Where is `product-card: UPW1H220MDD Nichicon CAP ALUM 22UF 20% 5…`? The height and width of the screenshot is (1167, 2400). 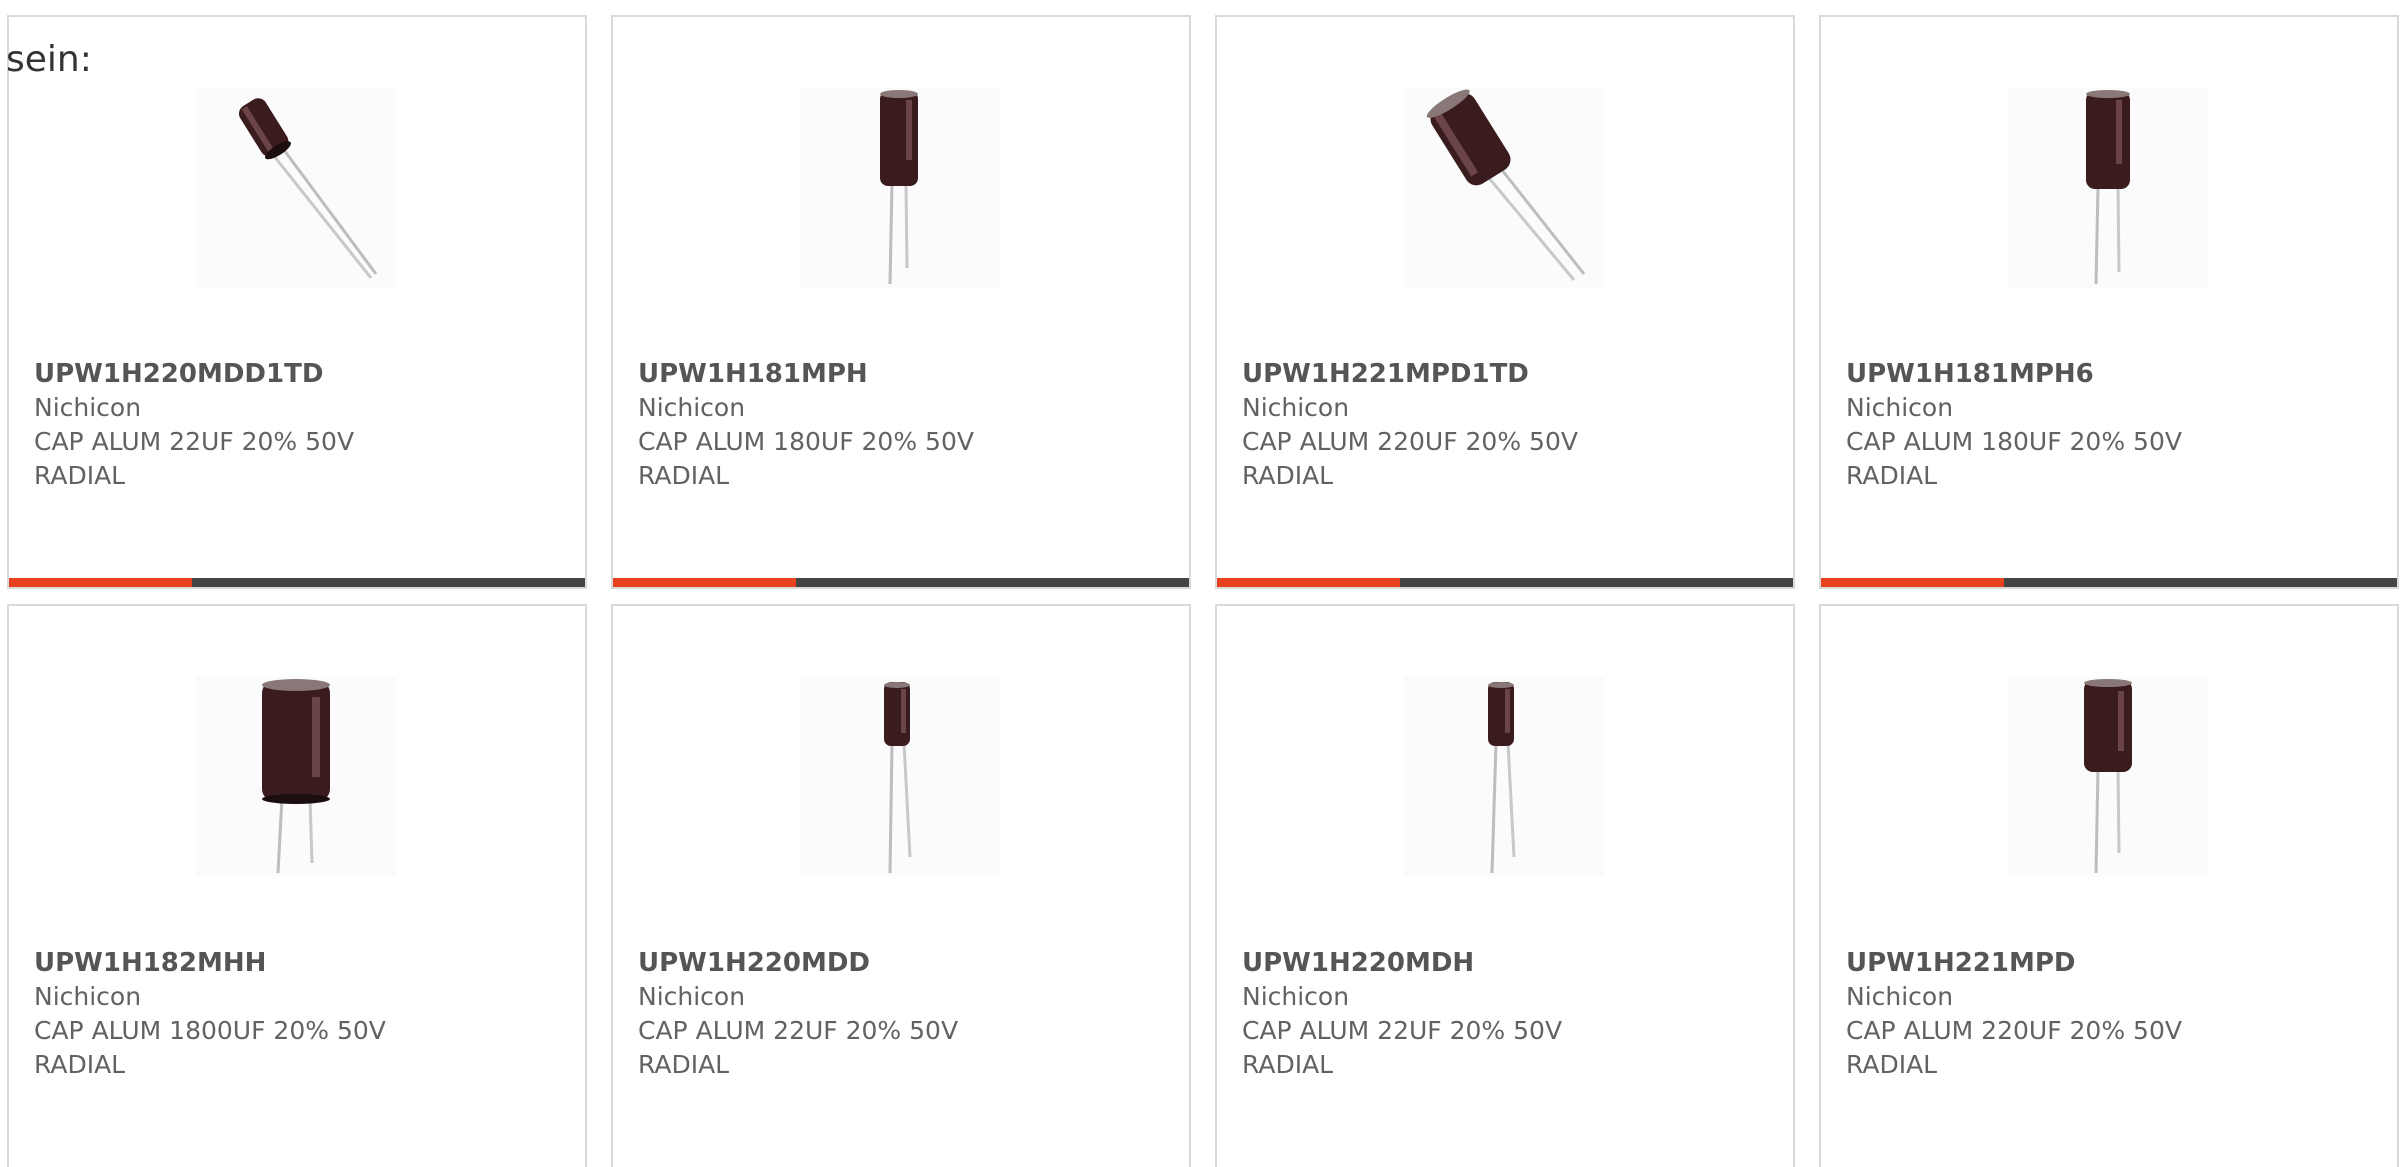 product-card: UPW1H220MDD Nichicon CAP ALUM 22UF 20% 5… is located at coordinates (901, 885).